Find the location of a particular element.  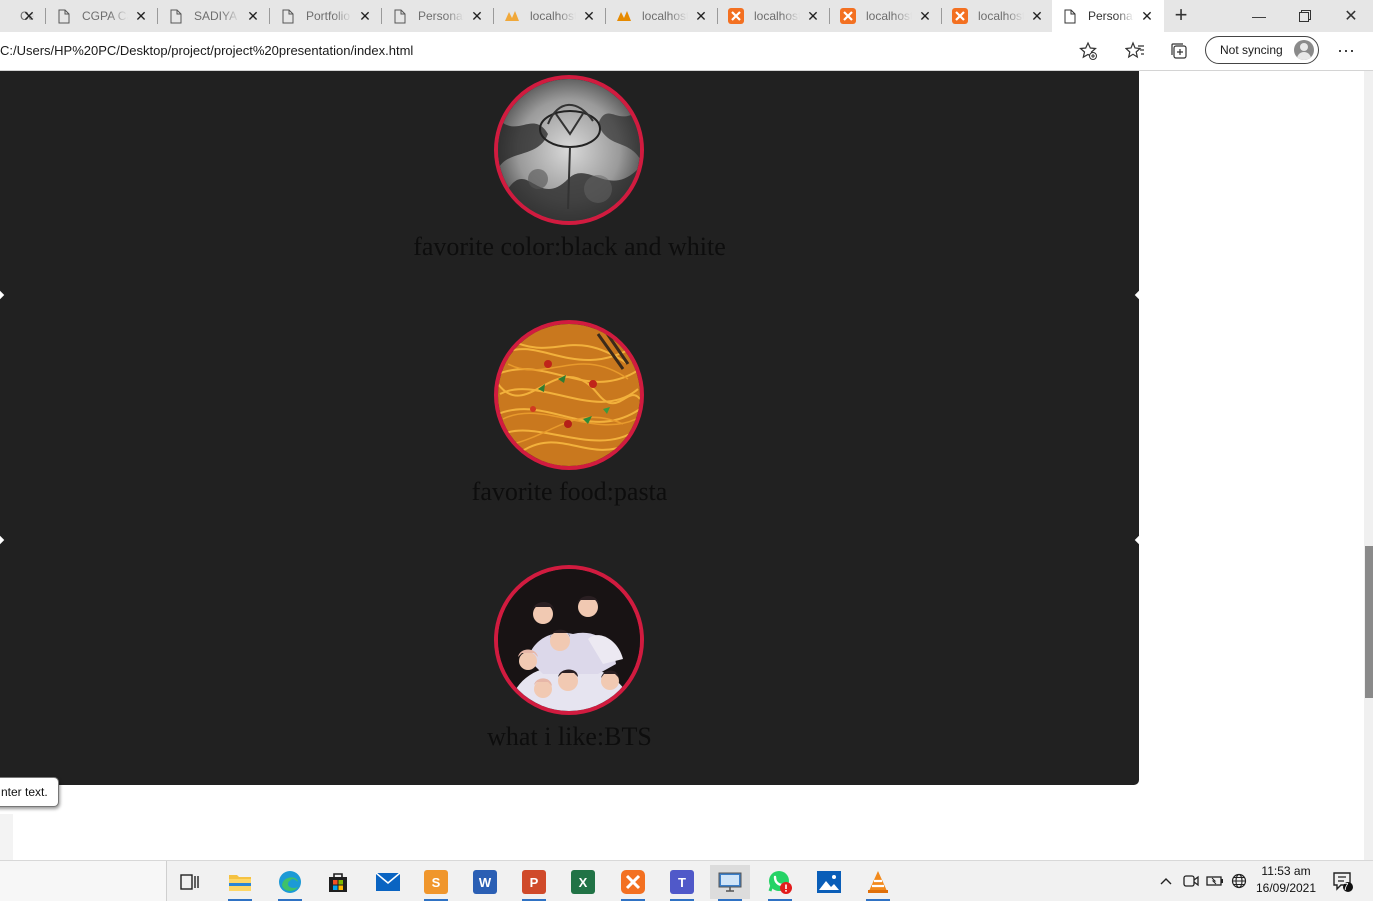

tab-2: SADIYA ✕ is located at coordinates (214, 16).